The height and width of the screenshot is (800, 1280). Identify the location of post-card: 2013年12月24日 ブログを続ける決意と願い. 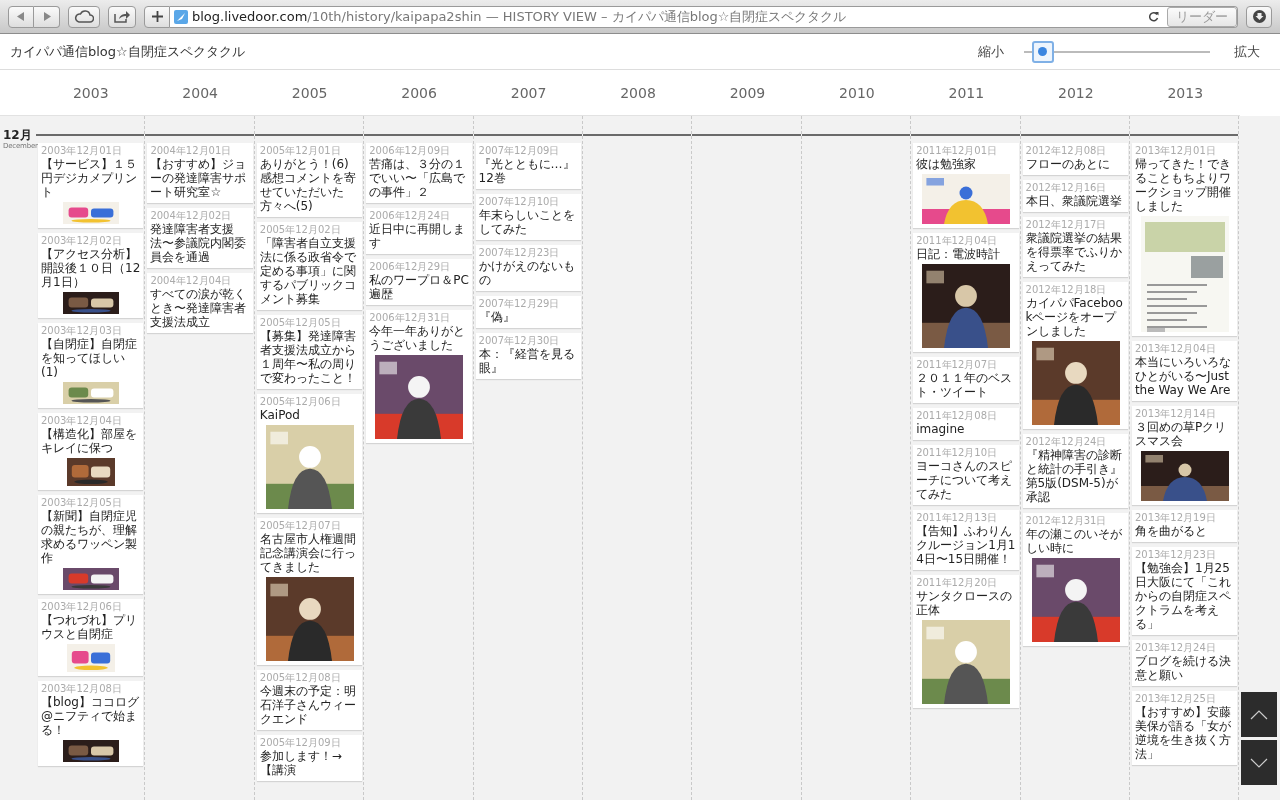
(1184, 663).